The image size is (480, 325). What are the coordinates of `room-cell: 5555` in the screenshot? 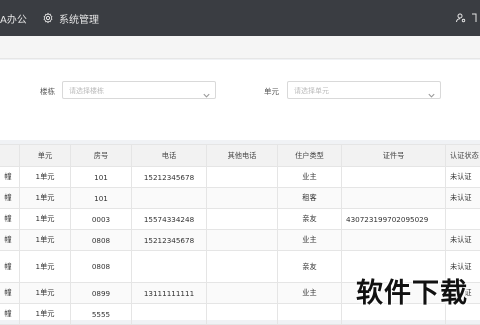 It's located at (101, 314).